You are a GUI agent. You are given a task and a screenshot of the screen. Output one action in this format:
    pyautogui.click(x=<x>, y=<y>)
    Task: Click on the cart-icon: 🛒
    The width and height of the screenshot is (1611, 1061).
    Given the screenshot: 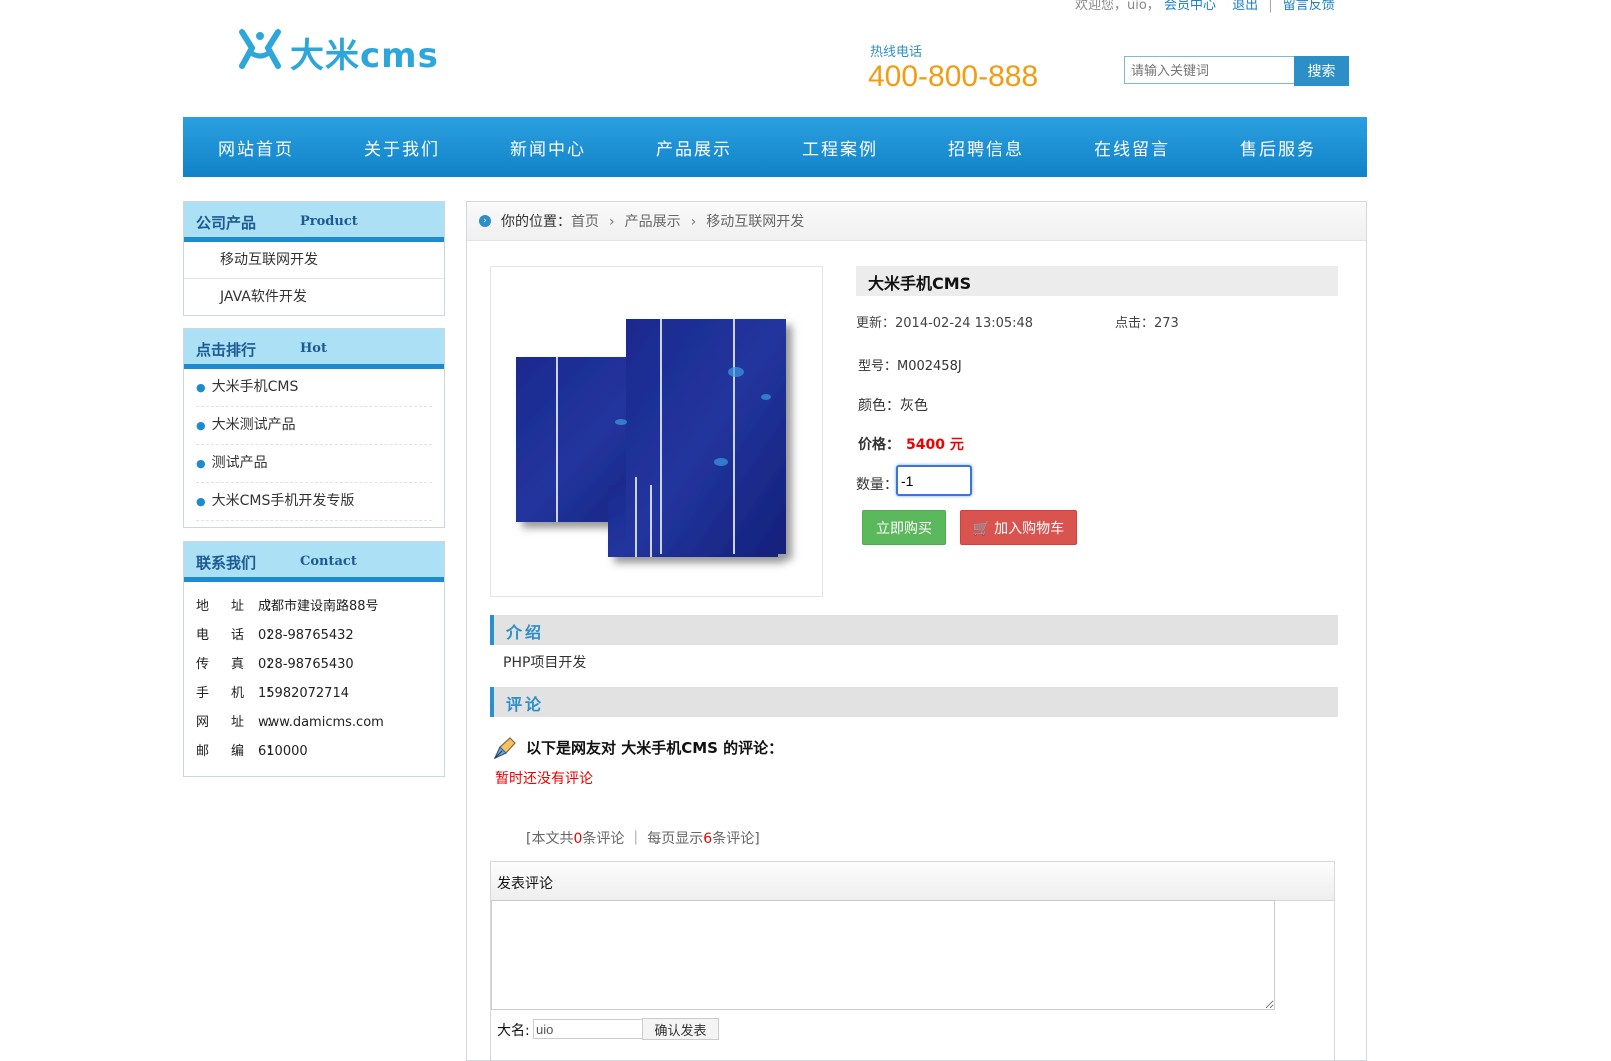 What is the action you would take?
    pyautogui.click(x=981, y=527)
    